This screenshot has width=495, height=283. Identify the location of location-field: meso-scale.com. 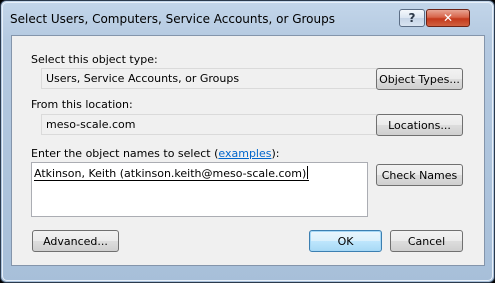
(209, 124).